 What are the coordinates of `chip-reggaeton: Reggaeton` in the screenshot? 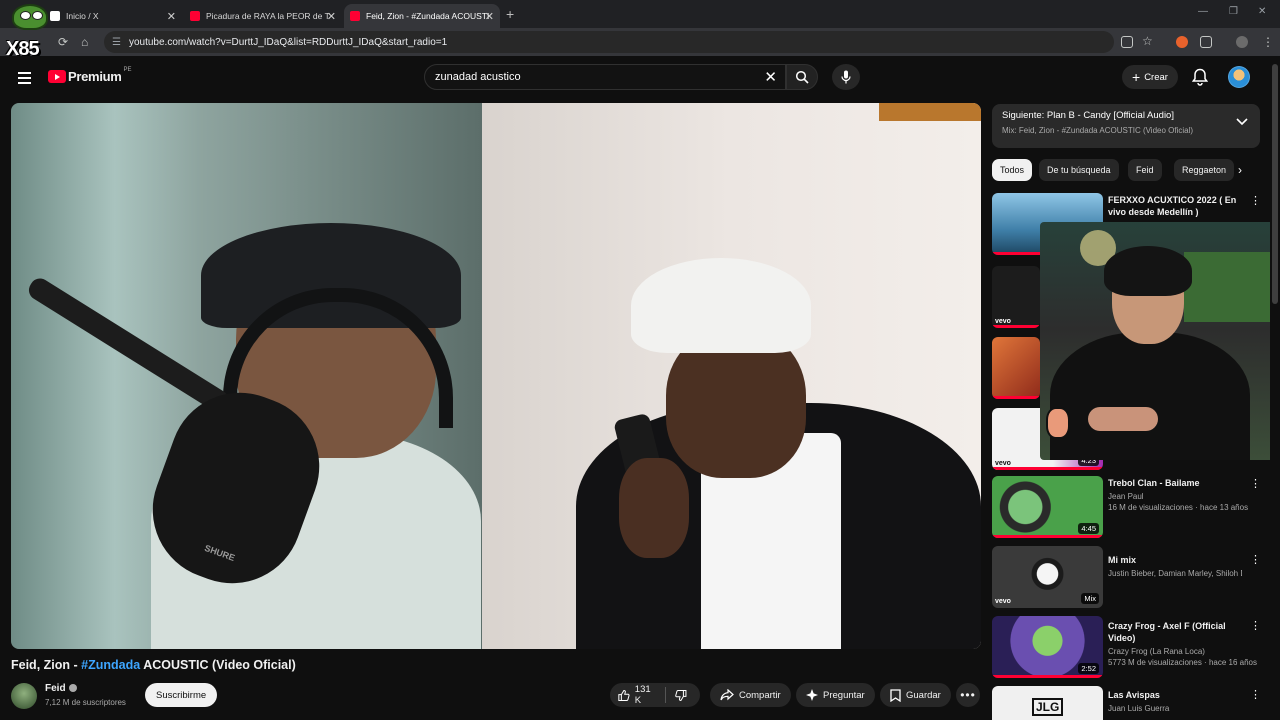 It's located at (1204, 170).